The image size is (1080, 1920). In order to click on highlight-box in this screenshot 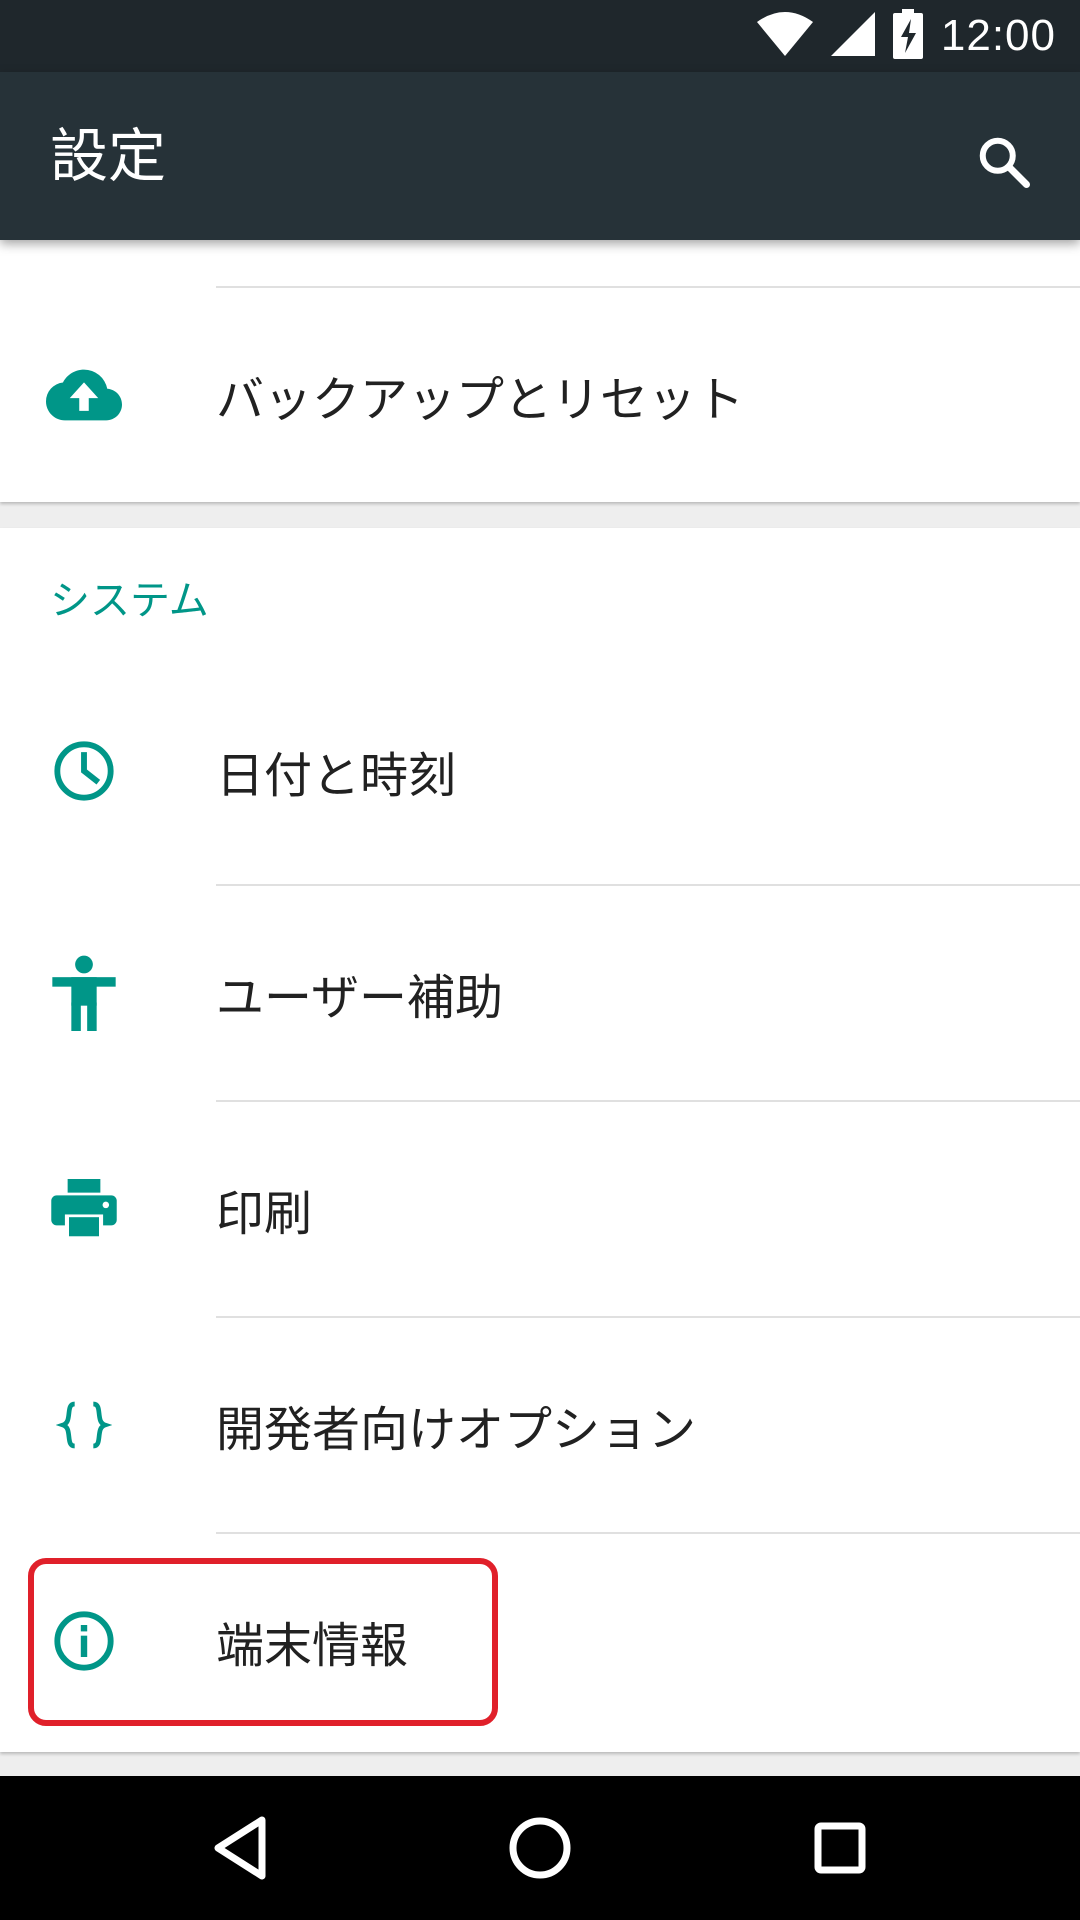, I will do `click(263, 1642)`.